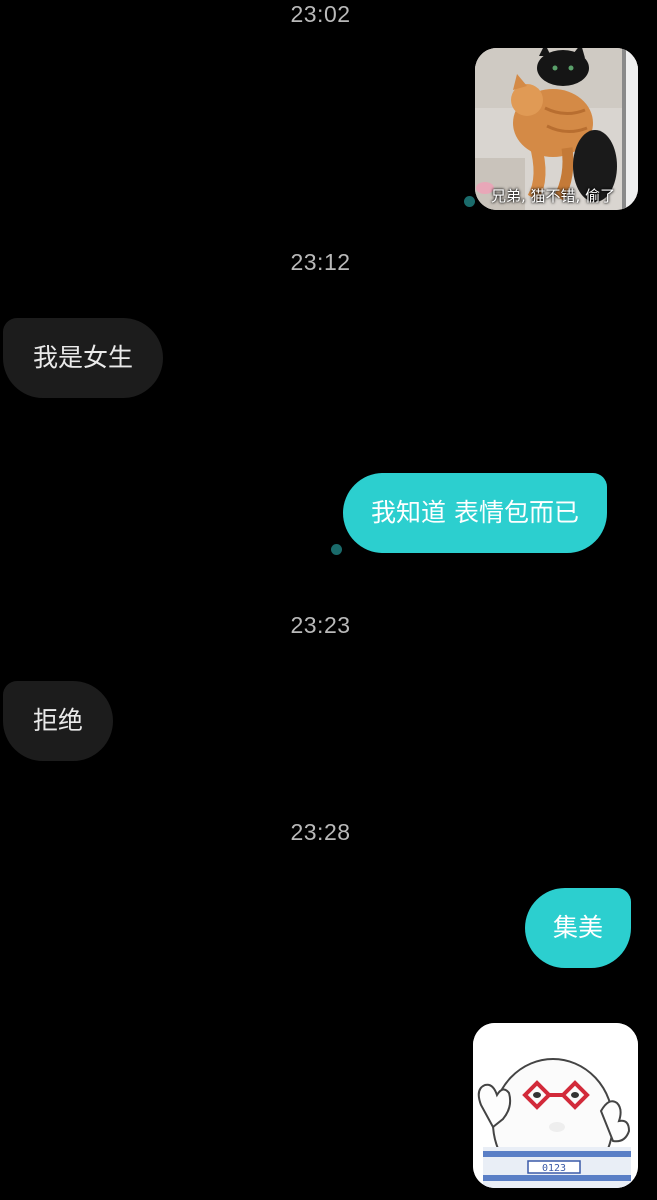 The image size is (657, 1200). Describe the element at coordinates (553, 196) in the screenshot. I see `image-caption: 兄弟, 猫不错, 偷了` at that location.